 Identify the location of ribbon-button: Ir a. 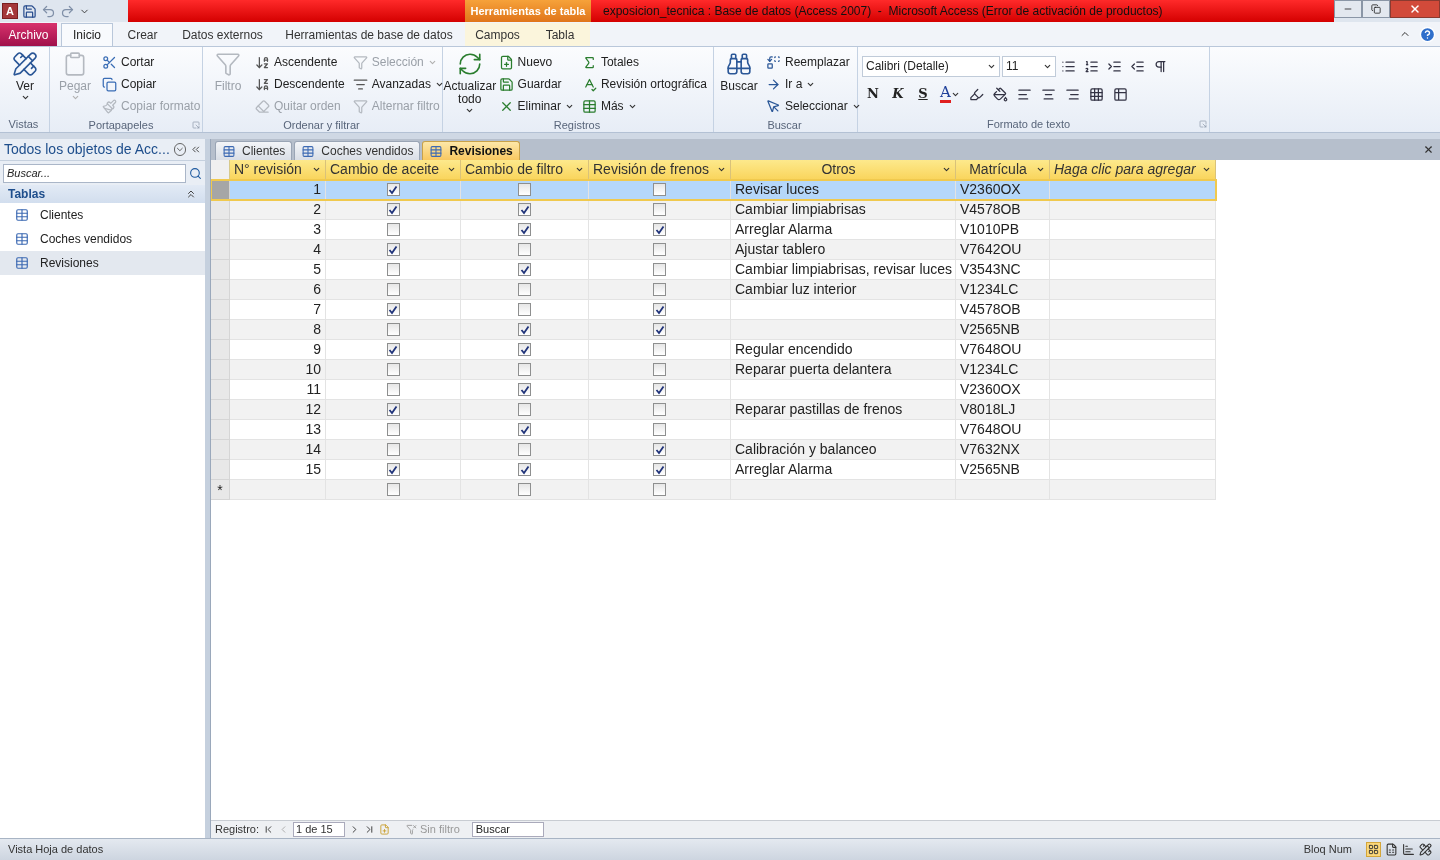
(813, 84).